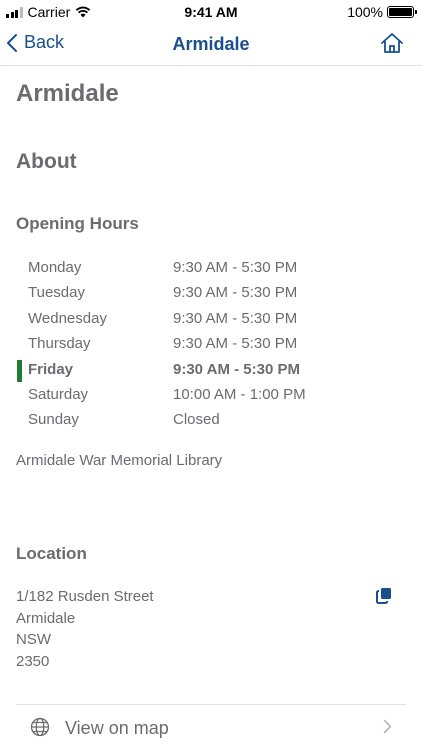 Image resolution: width=422 pixels, height=750 pixels. Describe the element at coordinates (53, 420) in the screenshot. I see `day-label: Sunday` at that location.